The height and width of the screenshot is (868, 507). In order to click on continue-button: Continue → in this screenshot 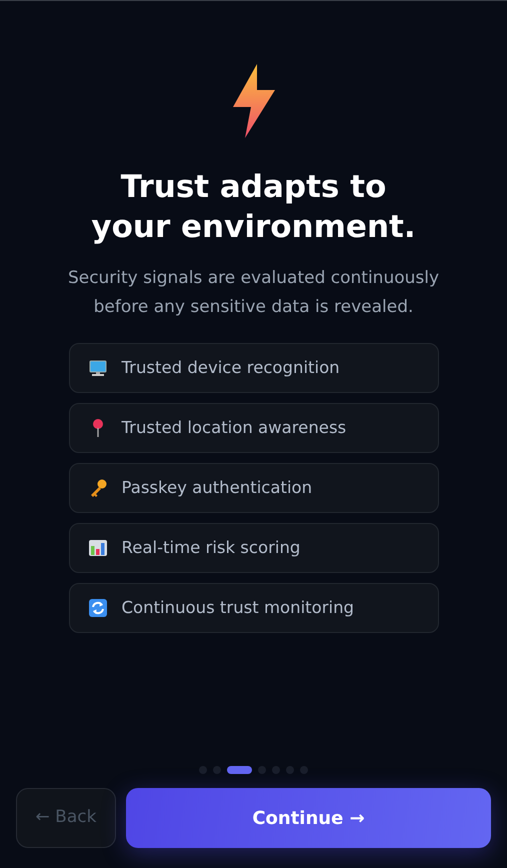, I will do `click(308, 818)`.